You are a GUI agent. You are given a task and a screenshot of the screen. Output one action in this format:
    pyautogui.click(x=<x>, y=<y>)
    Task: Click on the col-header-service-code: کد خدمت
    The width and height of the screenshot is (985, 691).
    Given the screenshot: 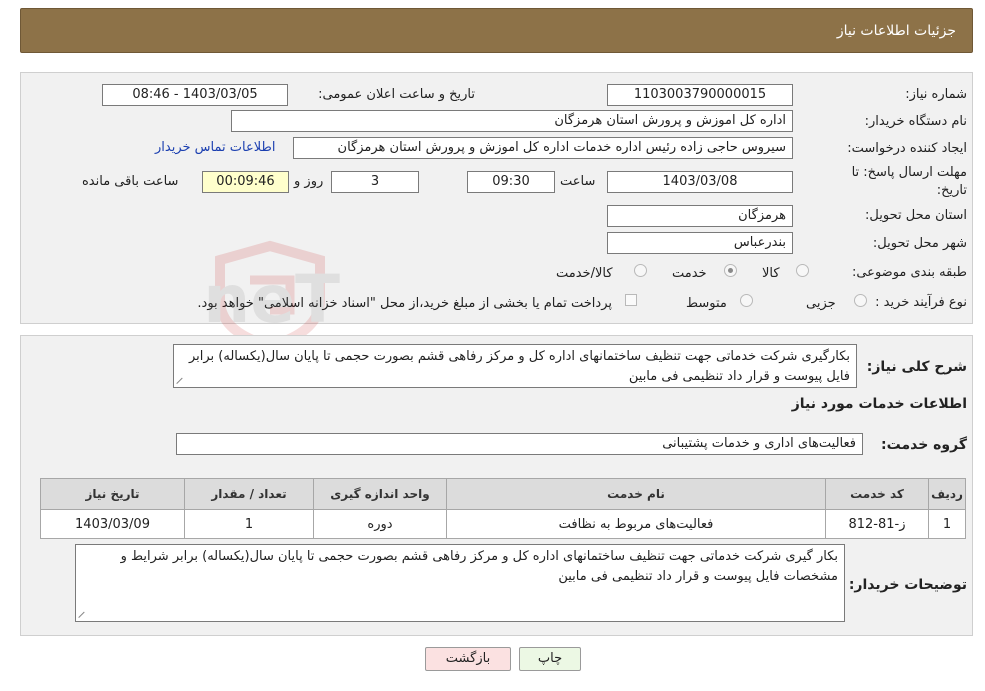 What is the action you would take?
    pyautogui.click(x=877, y=494)
    